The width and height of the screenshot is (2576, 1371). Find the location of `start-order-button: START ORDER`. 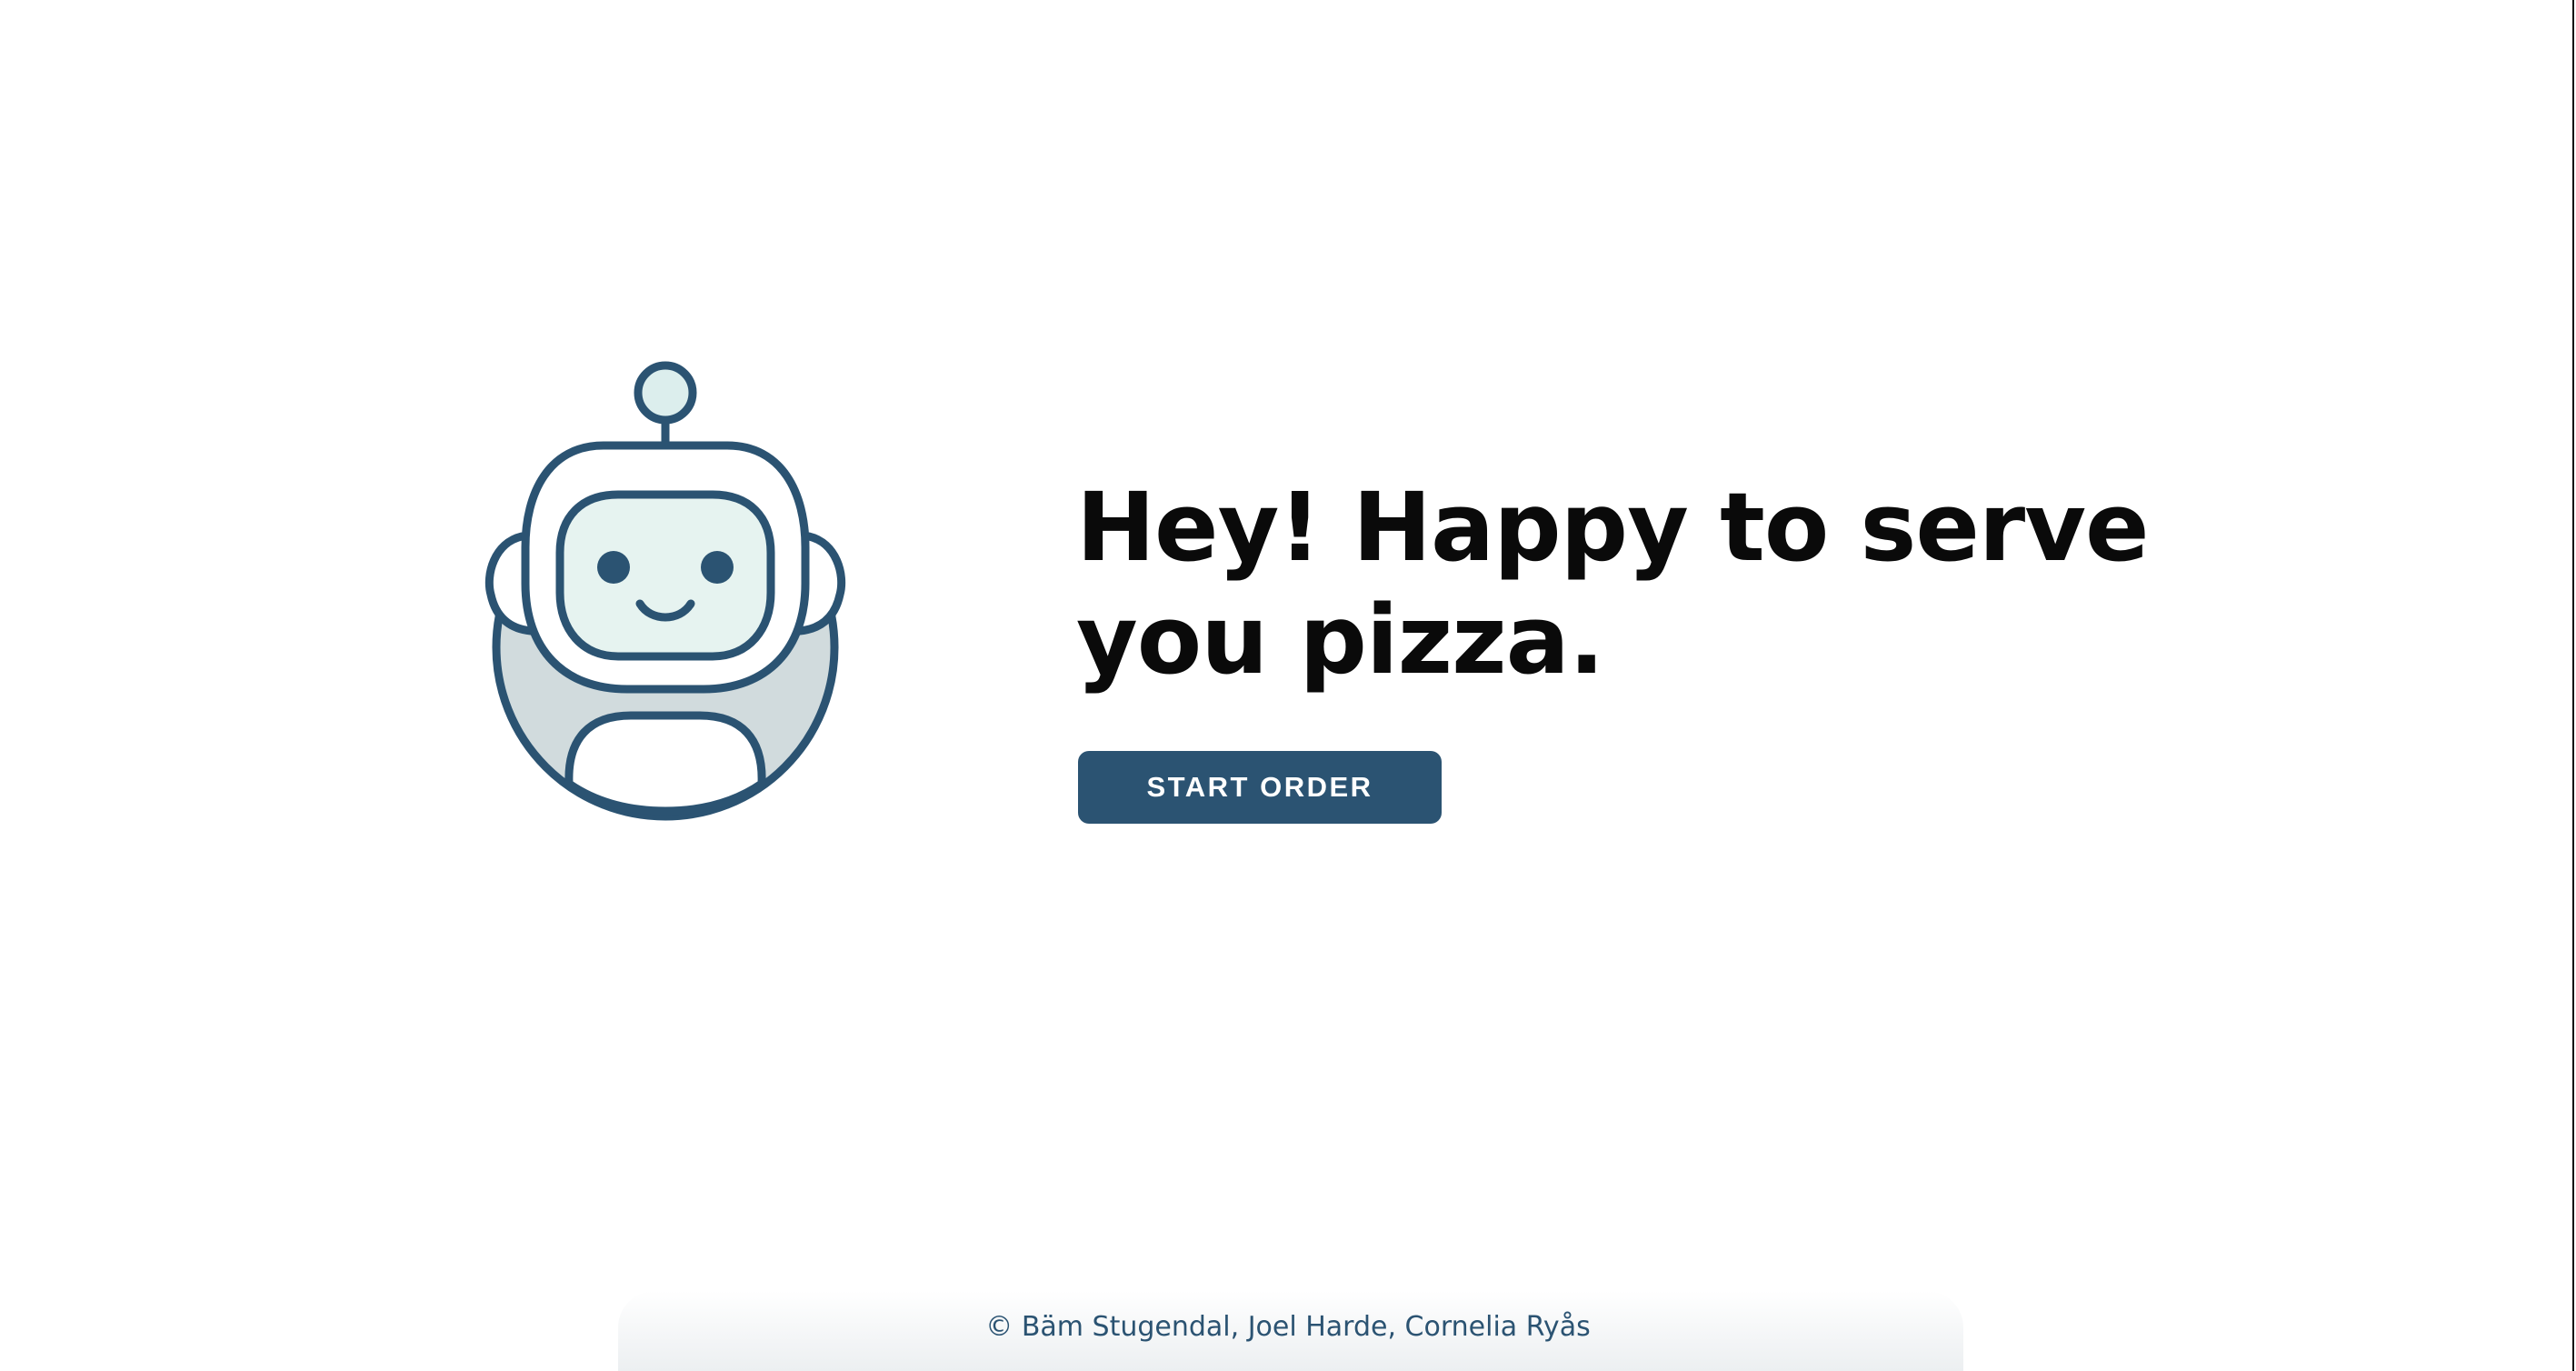

start-order-button: START ORDER is located at coordinates (1260, 787).